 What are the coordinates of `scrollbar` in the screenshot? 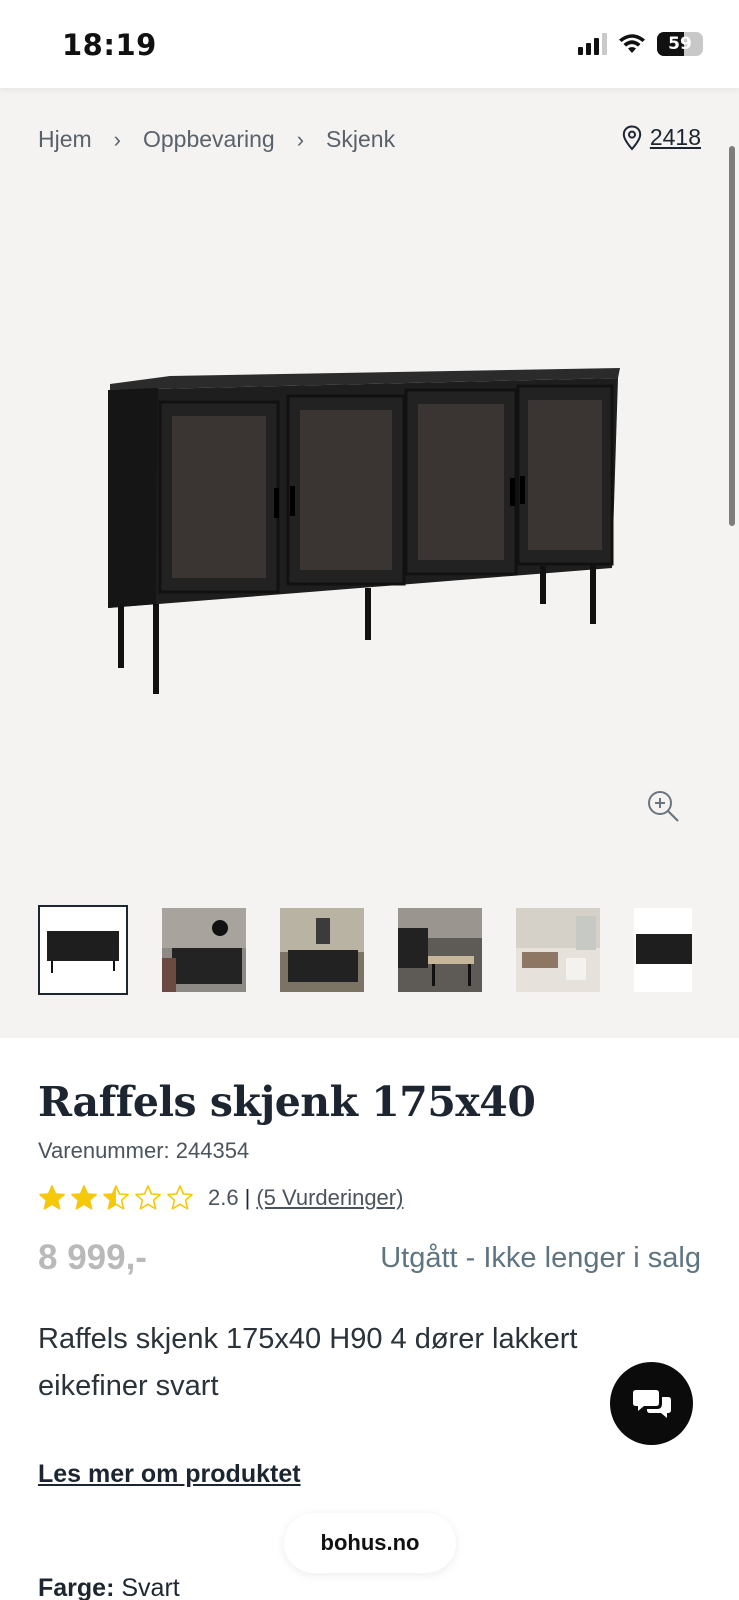 It's located at (732, 336).